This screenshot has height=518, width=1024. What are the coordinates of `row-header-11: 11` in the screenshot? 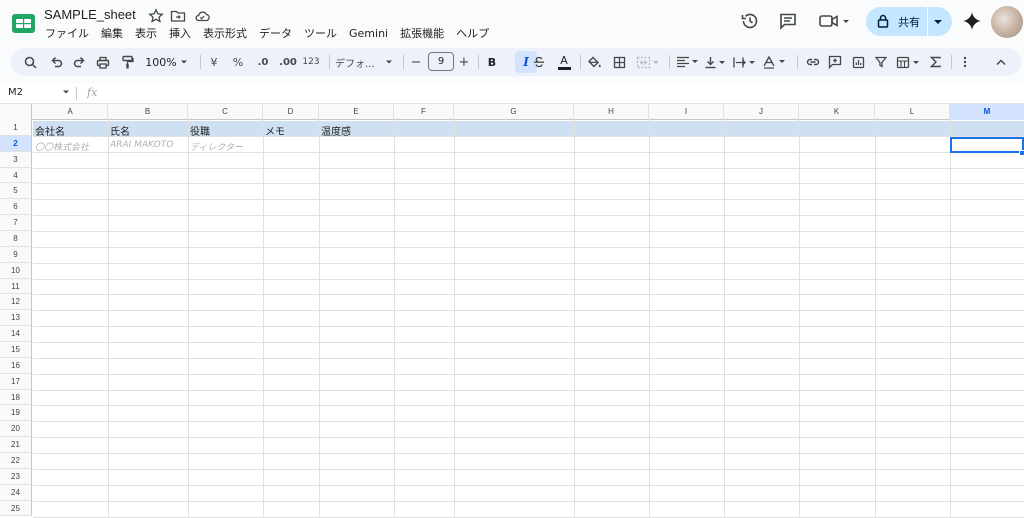 It's located at (16, 286).